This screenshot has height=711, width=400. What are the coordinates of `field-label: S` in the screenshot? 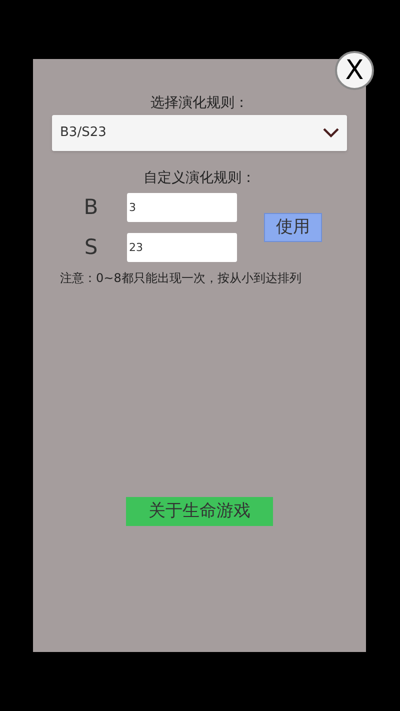 It's located at (91, 247).